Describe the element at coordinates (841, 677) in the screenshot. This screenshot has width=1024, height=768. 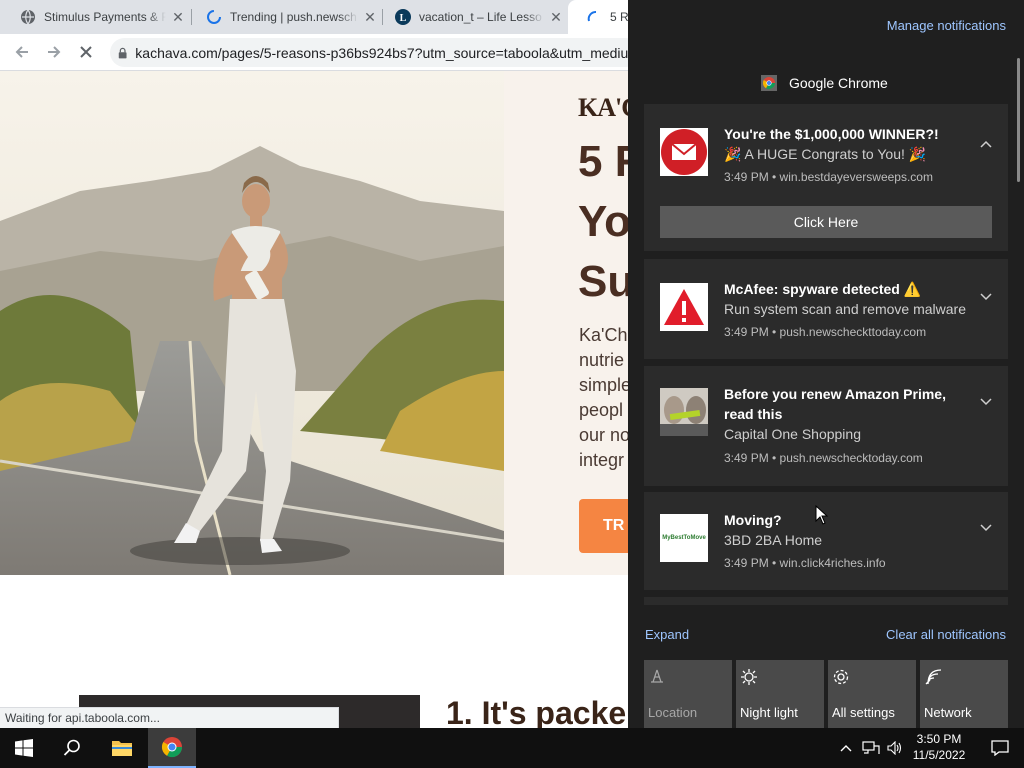
I see `gear-icon` at that location.